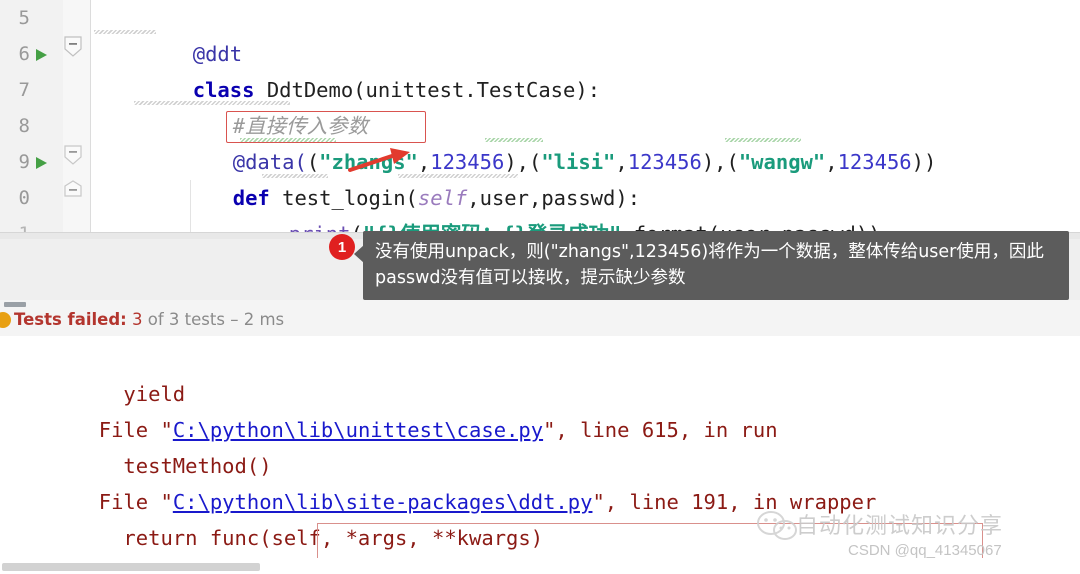 The image size is (1080, 574). I want to click on scrollbar-thumb, so click(131, 567).